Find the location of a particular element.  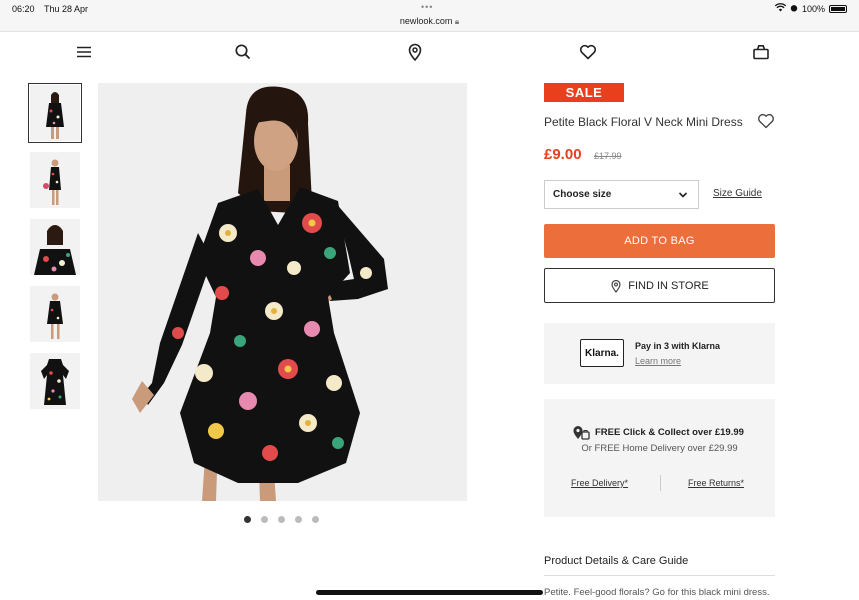

search-icon is located at coordinates (243, 52).